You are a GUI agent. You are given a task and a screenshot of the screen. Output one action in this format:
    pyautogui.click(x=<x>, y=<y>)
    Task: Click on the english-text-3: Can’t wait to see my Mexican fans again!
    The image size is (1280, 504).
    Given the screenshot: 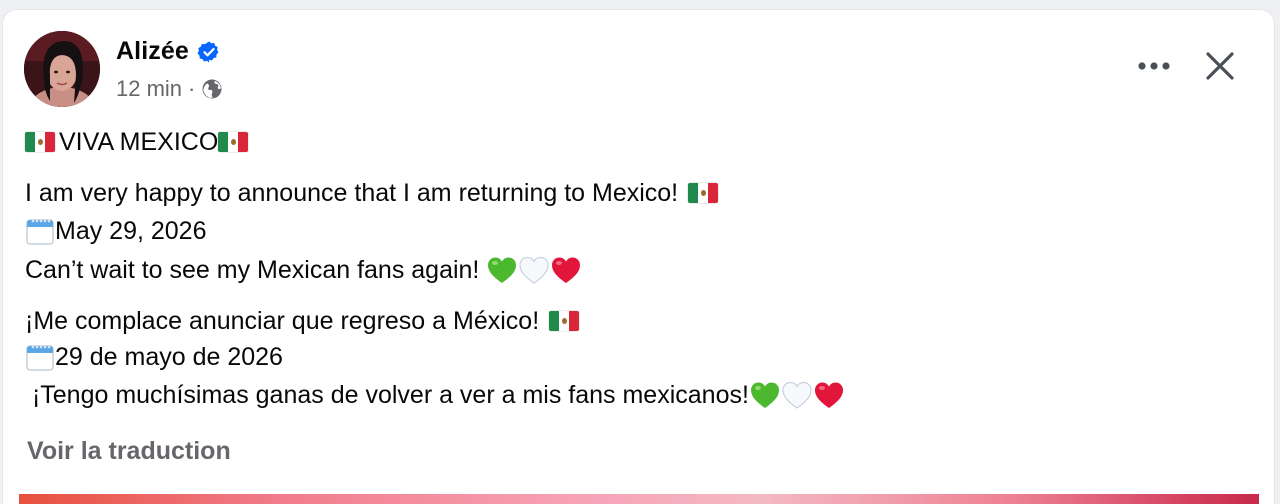 What is the action you would take?
    pyautogui.click(x=256, y=269)
    